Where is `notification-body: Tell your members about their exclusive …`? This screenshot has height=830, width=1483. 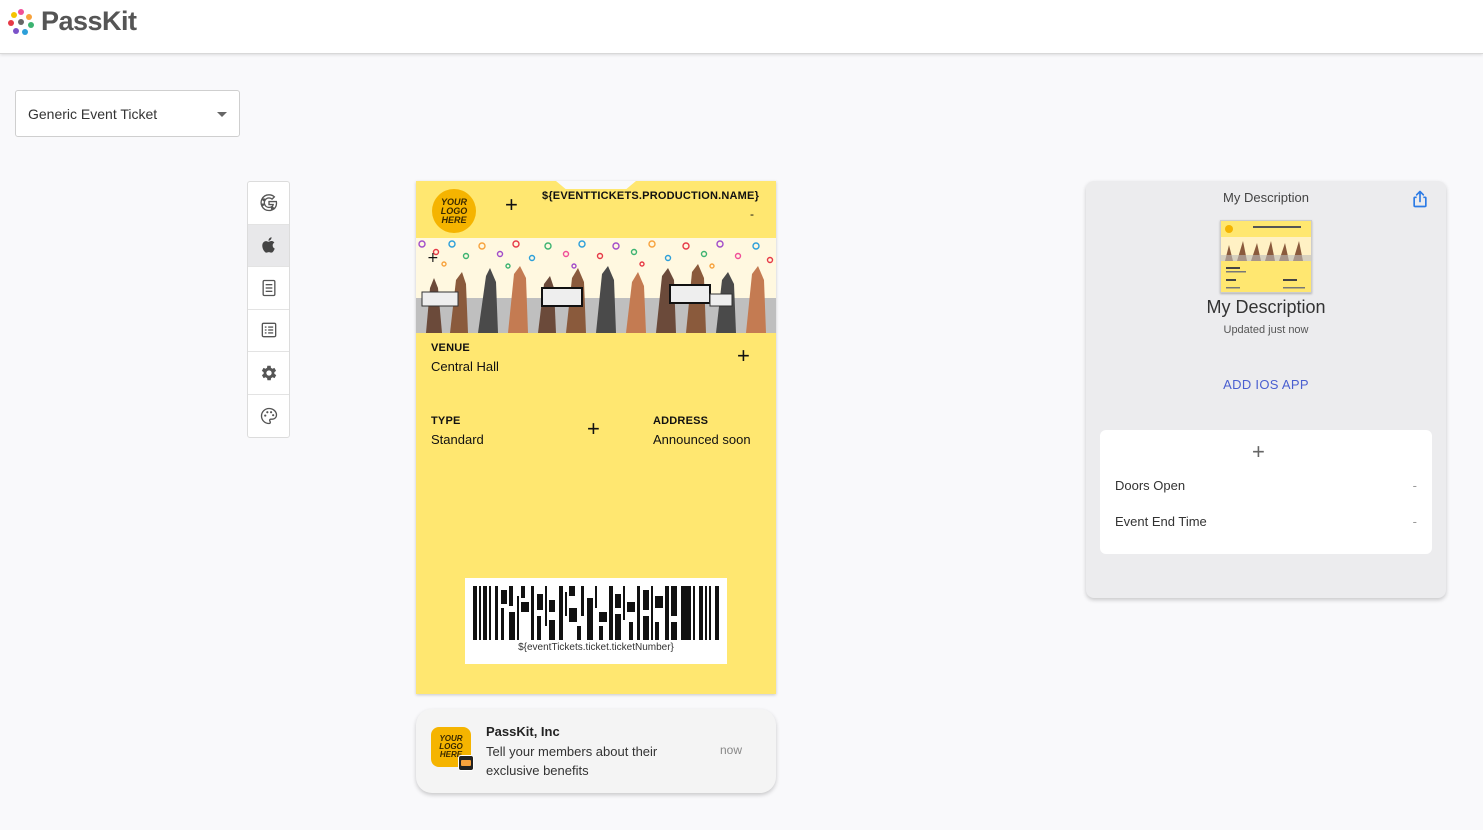 notification-body: Tell your members about their exclusive … is located at coordinates (586, 761).